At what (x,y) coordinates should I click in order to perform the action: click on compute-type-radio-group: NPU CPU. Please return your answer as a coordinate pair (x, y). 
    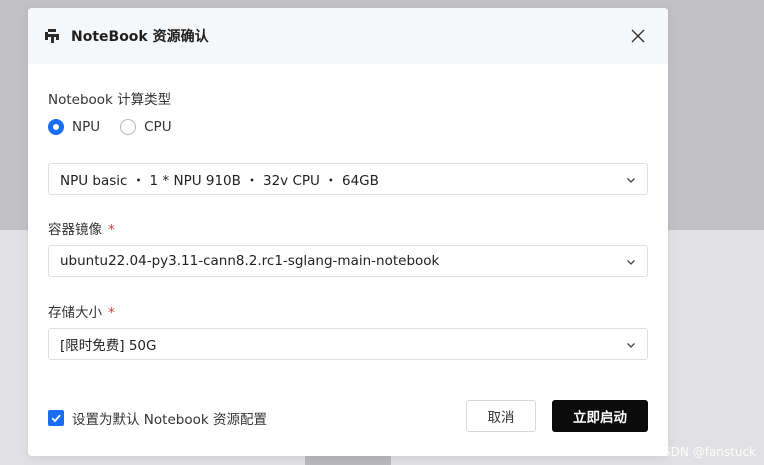
    Looking at the image, I should click on (120, 127).